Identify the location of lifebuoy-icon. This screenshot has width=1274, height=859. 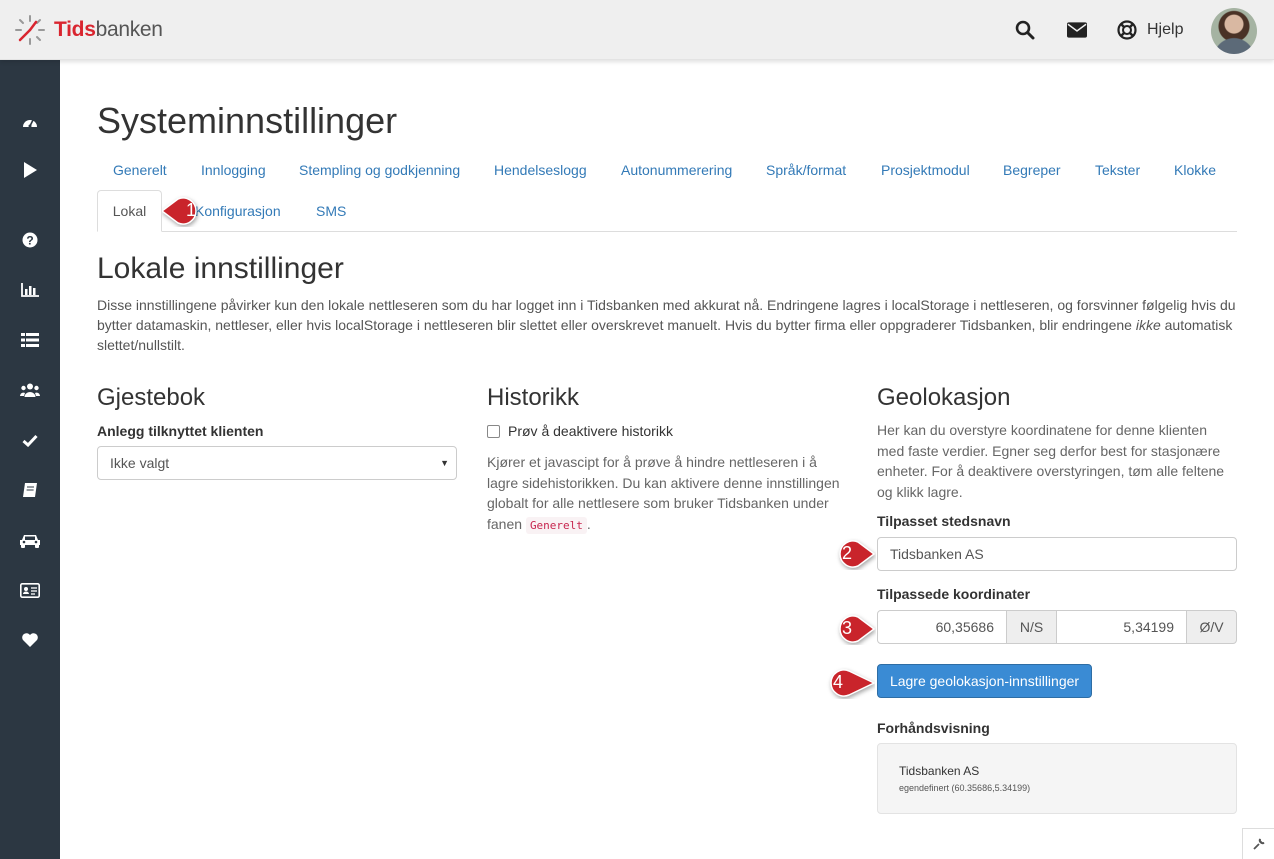
(1127, 30).